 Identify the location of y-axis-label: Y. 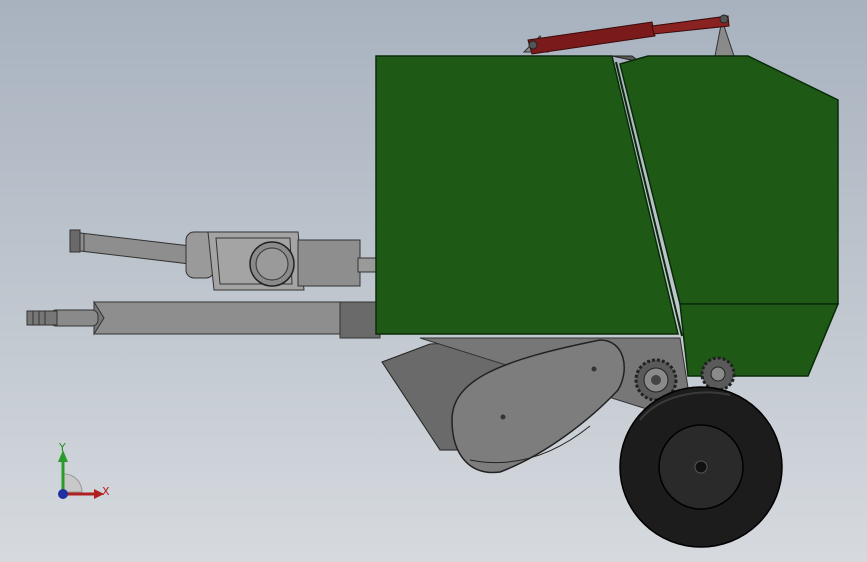
(62, 447).